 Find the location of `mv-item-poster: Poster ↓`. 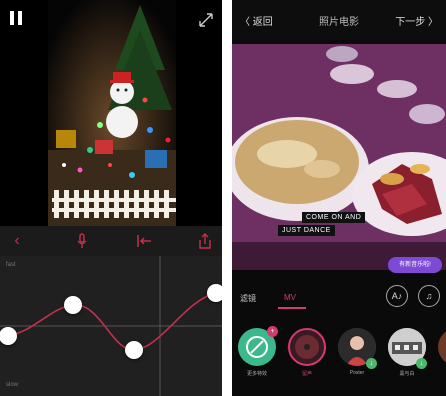

mv-item-poster: Poster ↓ is located at coordinates (357, 352).